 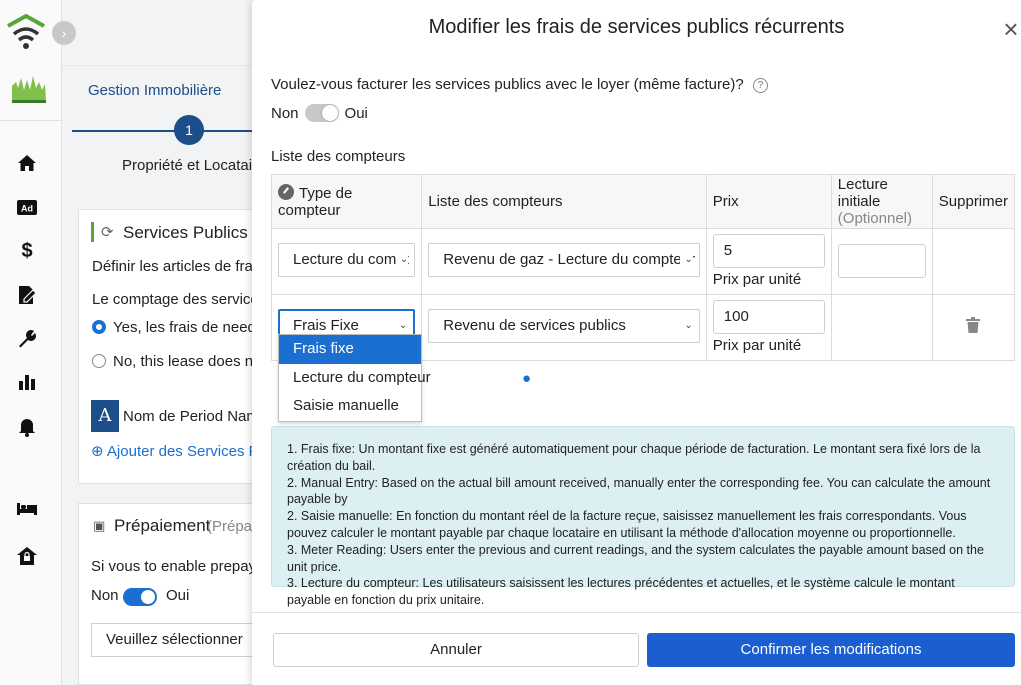 What do you see at coordinates (27, 295) in the screenshot?
I see `edit-document-icon` at bounding box center [27, 295].